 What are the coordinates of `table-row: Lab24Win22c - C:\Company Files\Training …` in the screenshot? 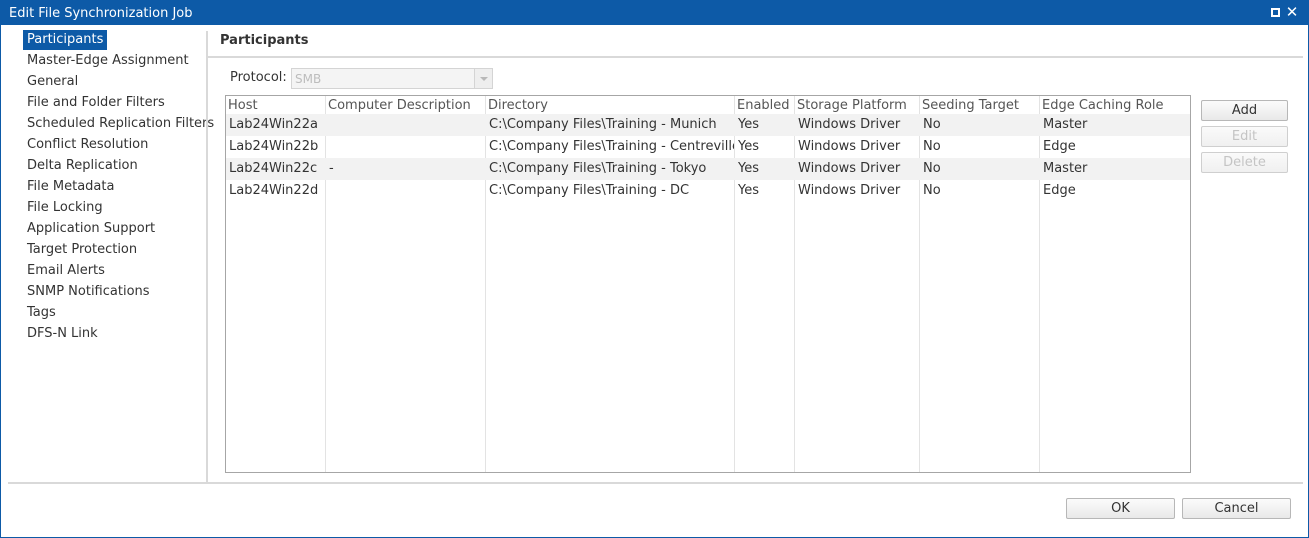 It's located at (708, 169).